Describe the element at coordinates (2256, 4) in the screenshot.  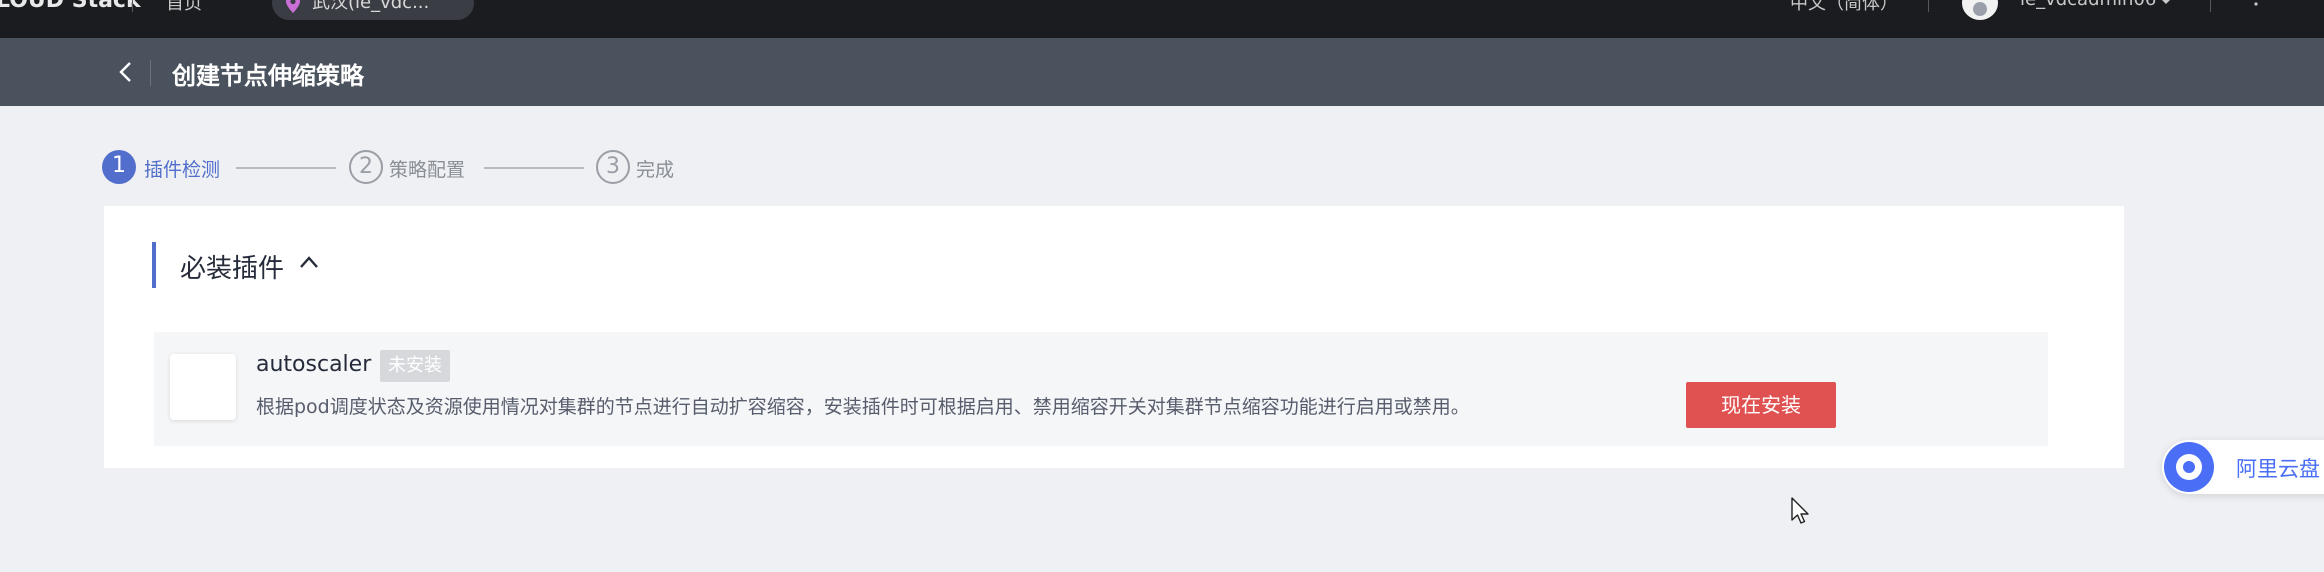
I see `more-vertical-icon` at that location.